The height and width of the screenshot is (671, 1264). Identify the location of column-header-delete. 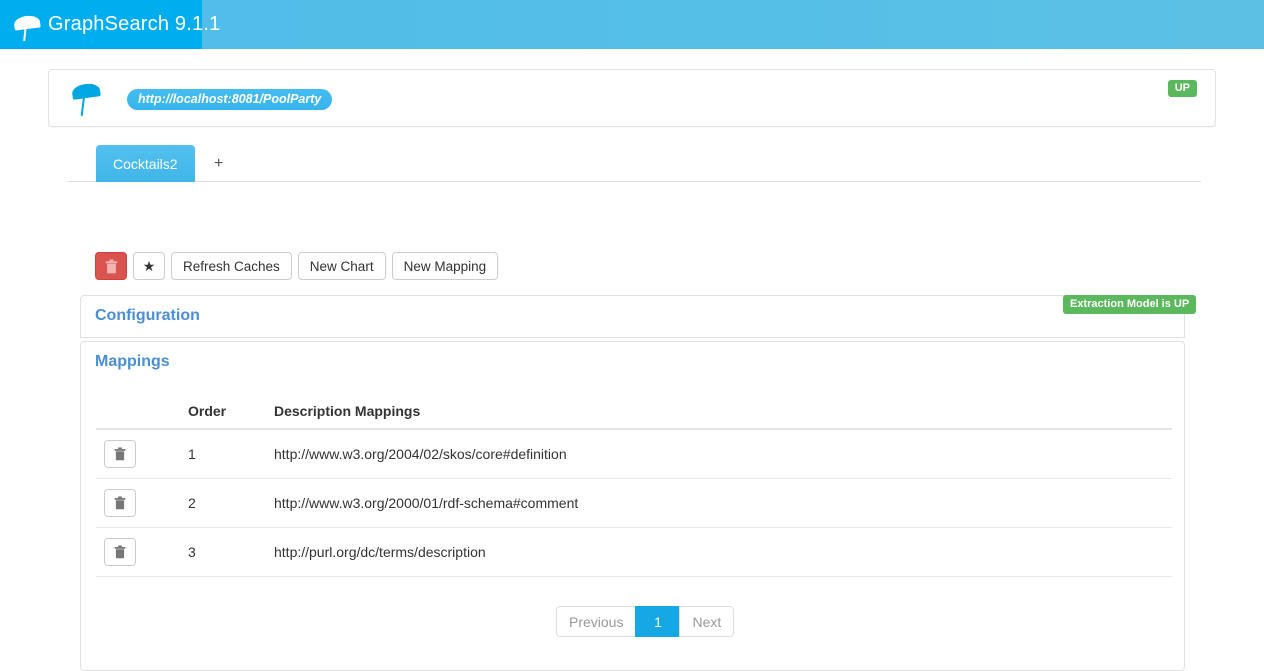
(138, 413).